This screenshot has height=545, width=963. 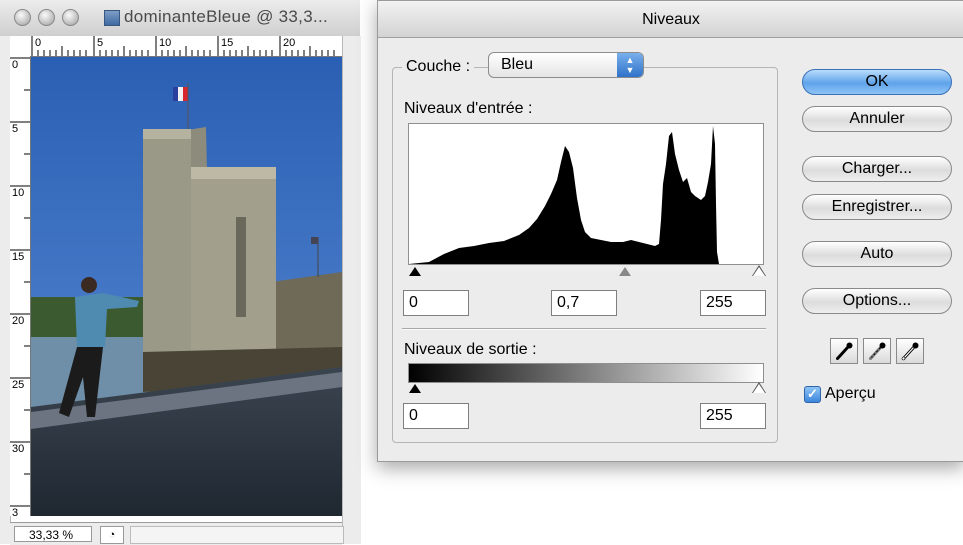 I want to click on channel-select: Bleu ▲ ▼, so click(x=566, y=65).